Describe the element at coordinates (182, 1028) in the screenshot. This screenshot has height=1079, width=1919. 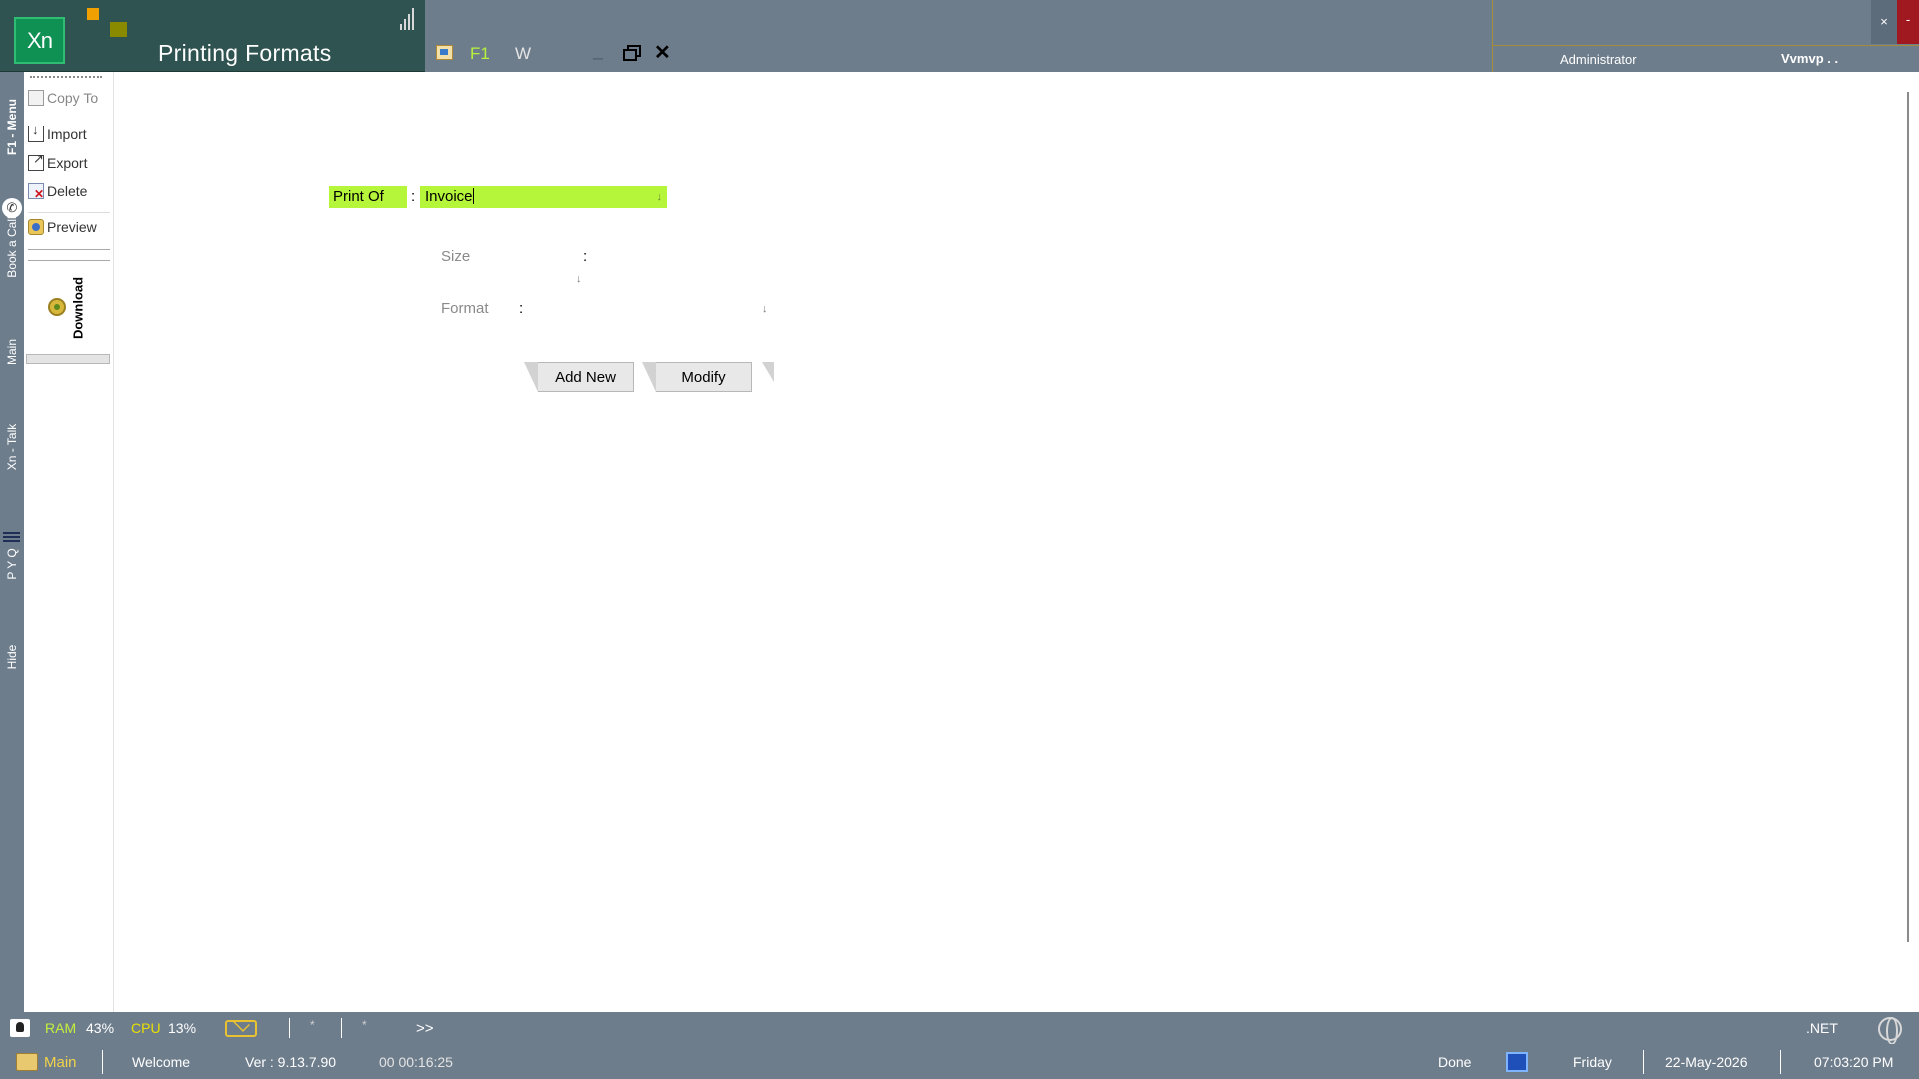
I see `cpu-value: 13%` at that location.